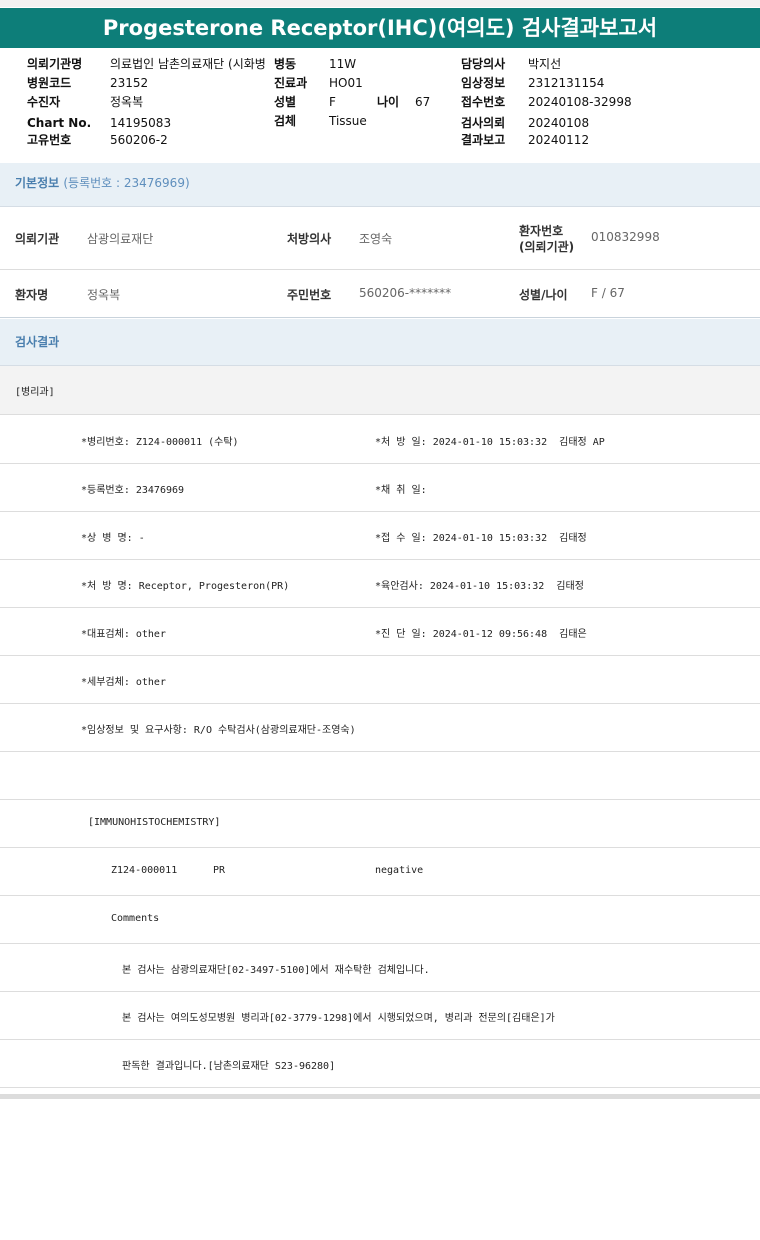  I want to click on result-line-right: *처 방 일: 2024-01-10 15:03:32 김태정 AP, so click(490, 442).